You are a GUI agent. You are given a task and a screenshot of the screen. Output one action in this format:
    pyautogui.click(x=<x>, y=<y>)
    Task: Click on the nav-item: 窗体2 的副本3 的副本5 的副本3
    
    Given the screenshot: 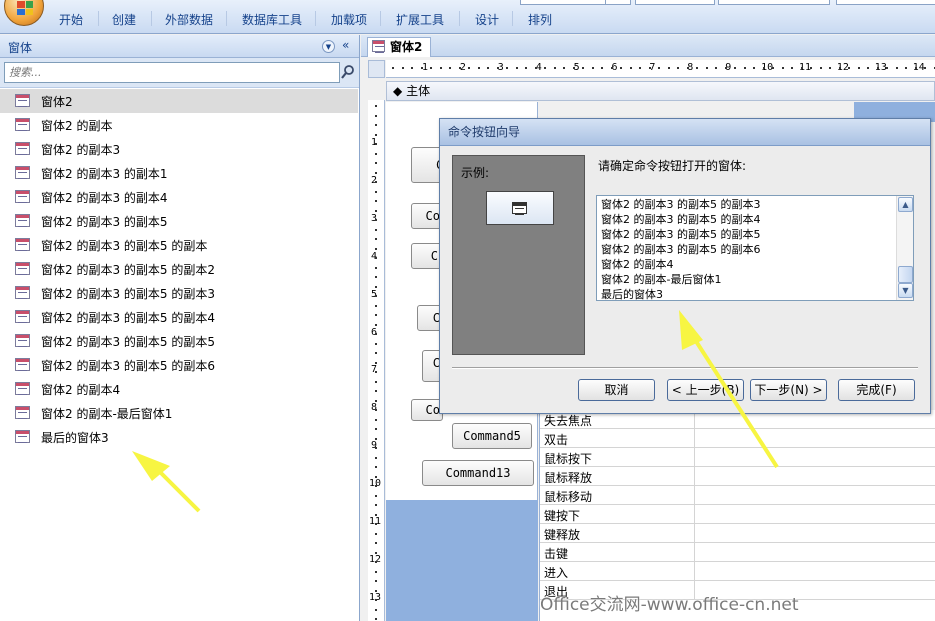 What is the action you would take?
    pyautogui.click(x=179, y=293)
    